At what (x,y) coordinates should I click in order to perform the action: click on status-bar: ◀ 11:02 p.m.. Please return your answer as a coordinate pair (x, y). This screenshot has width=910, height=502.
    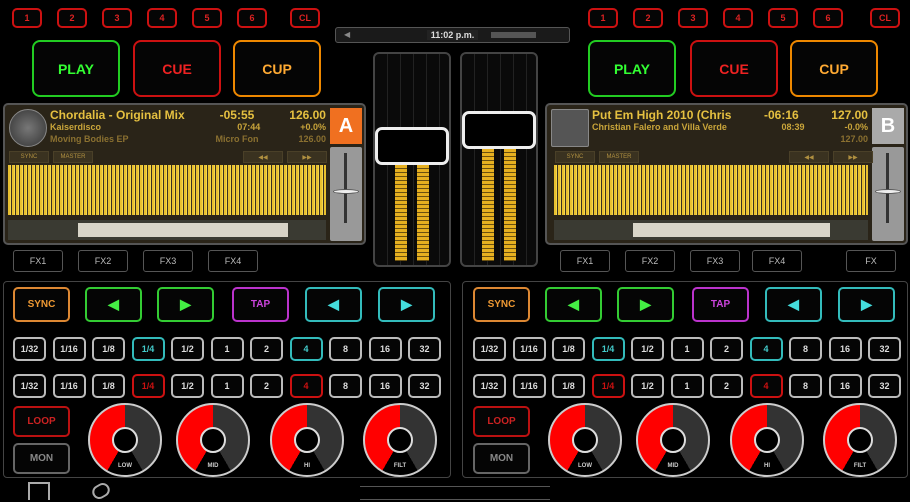
    Looking at the image, I should click on (452, 35).